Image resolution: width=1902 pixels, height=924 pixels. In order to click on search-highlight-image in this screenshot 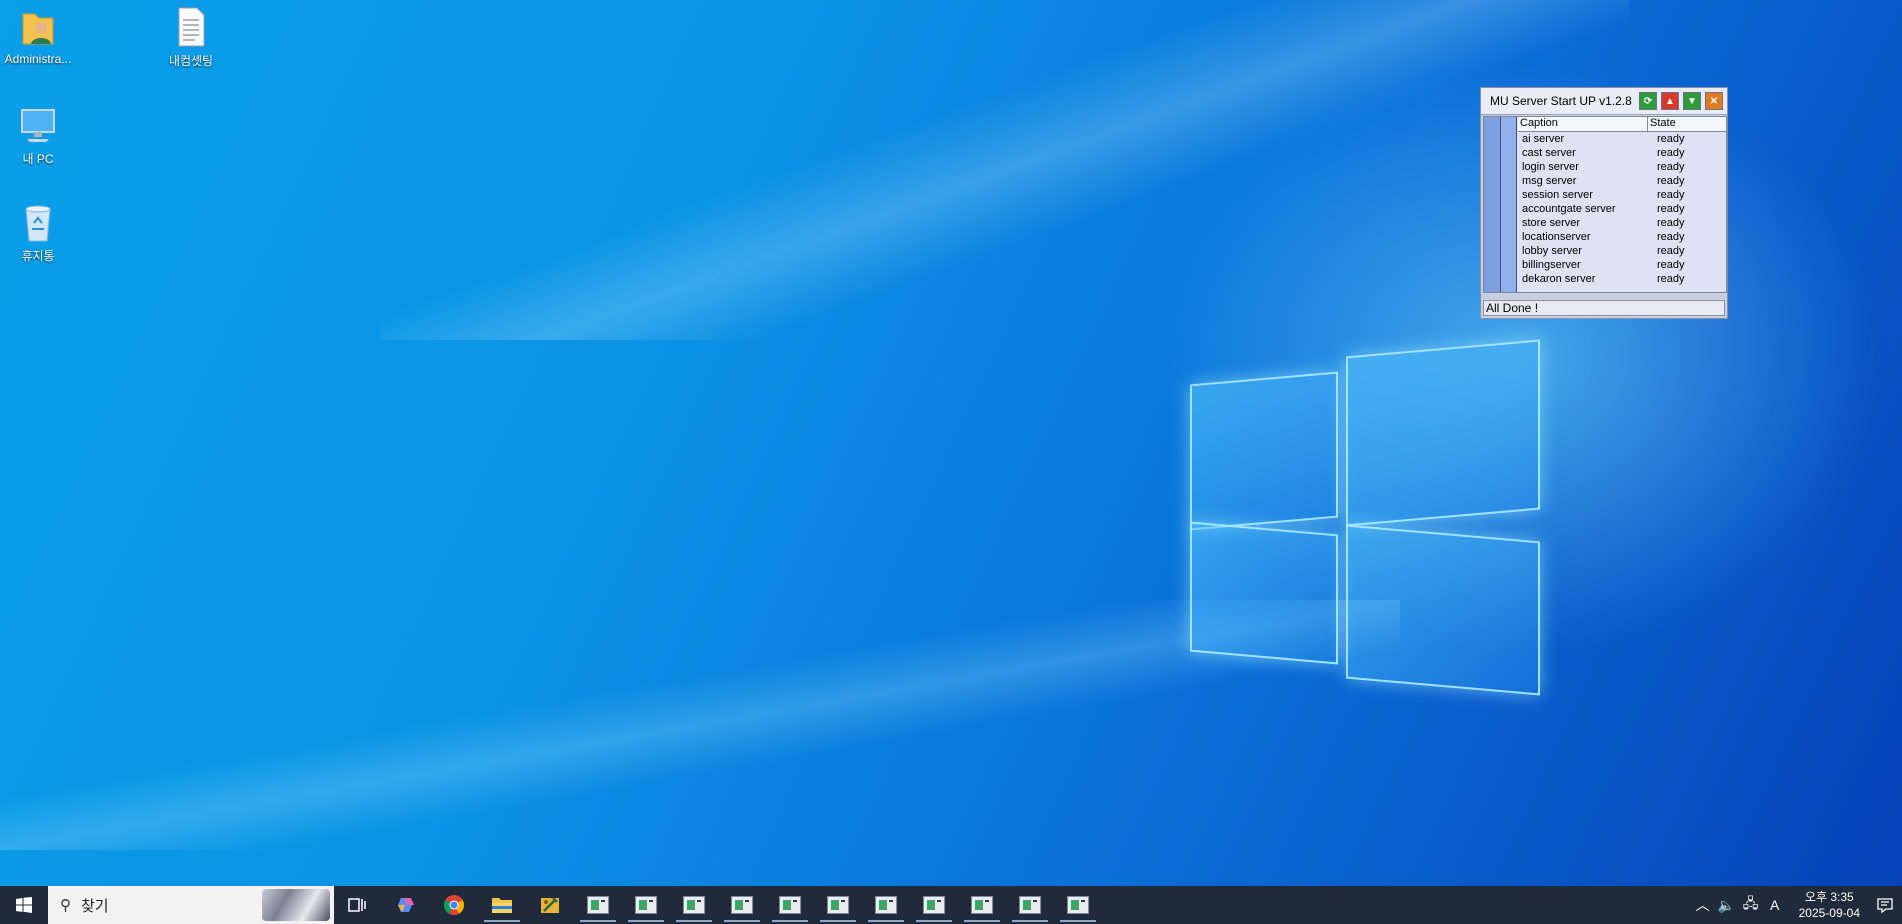, I will do `click(296, 905)`.